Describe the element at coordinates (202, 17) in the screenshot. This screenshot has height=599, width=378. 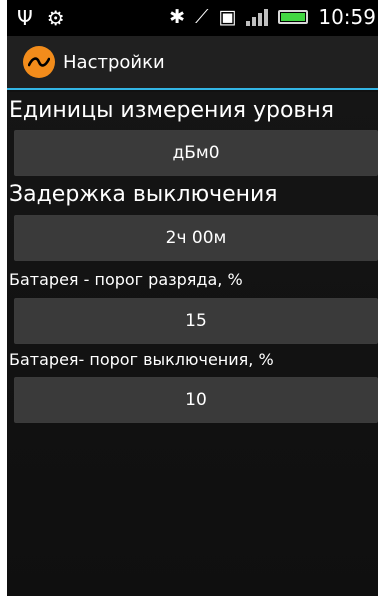
I see `gps-off-icon: ⟋` at that location.